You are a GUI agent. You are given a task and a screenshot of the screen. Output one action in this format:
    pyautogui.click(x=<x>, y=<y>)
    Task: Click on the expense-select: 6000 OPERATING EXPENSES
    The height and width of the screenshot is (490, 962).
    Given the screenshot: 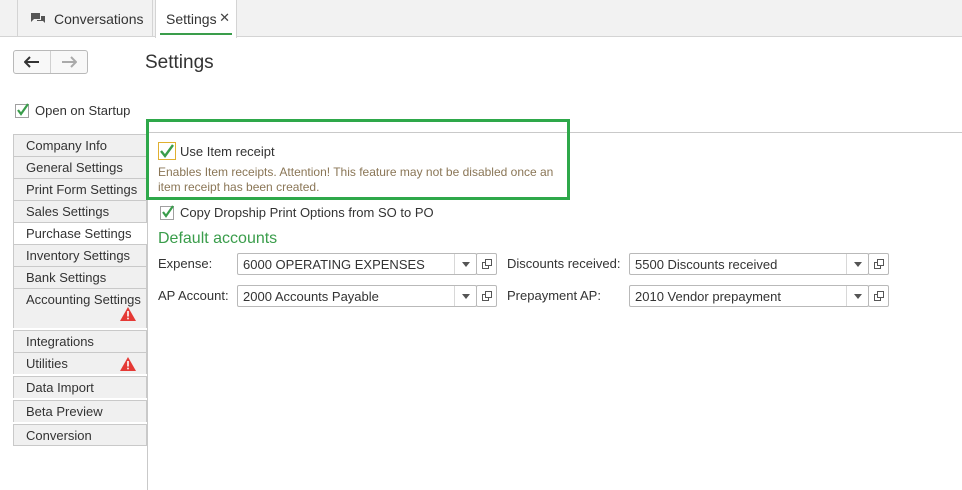 What is the action you would take?
    pyautogui.click(x=357, y=264)
    